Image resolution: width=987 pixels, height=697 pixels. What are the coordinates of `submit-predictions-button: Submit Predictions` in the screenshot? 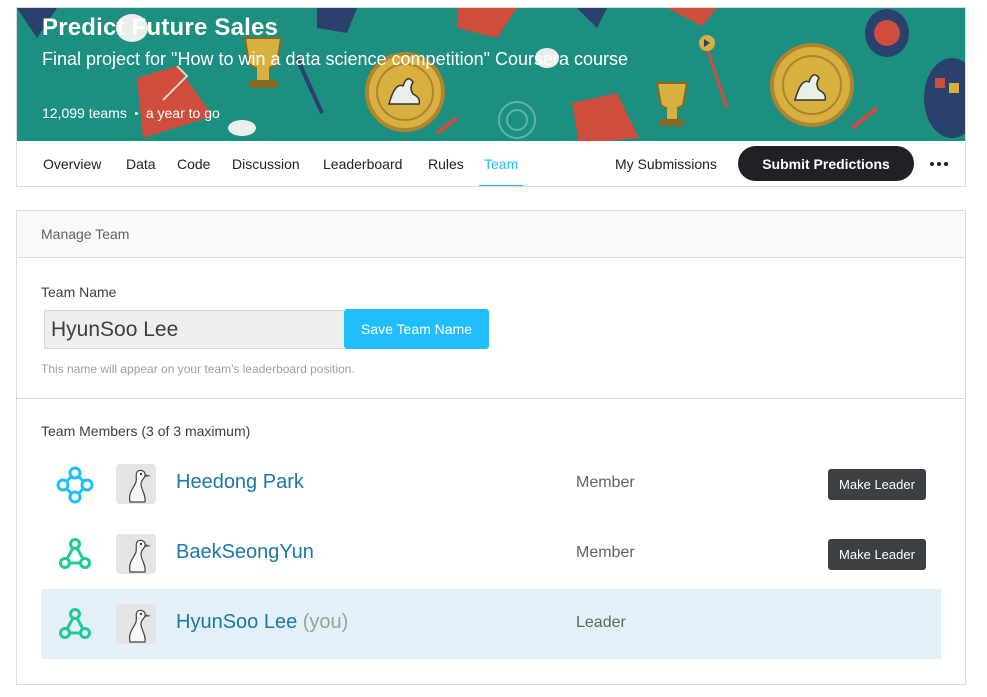 It's located at (826, 163).